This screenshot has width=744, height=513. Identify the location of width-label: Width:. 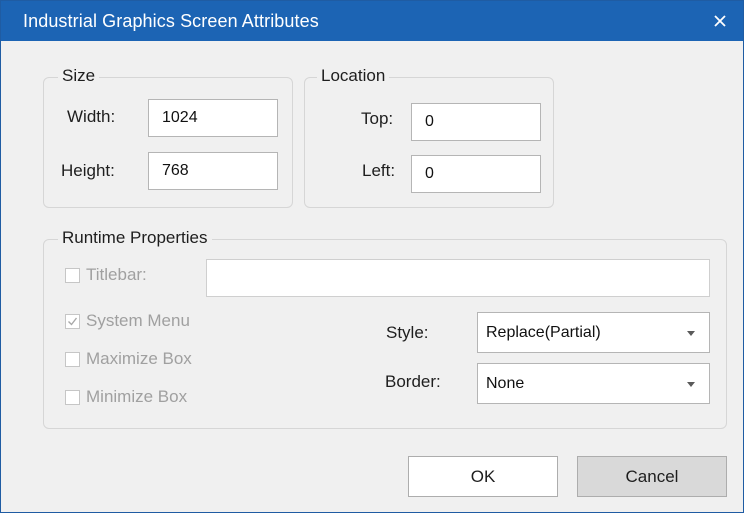
(91, 116).